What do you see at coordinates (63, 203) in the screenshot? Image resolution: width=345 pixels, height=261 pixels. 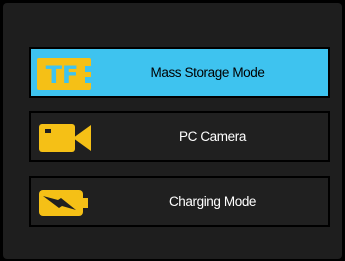 I see `battery-charging-icon` at bounding box center [63, 203].